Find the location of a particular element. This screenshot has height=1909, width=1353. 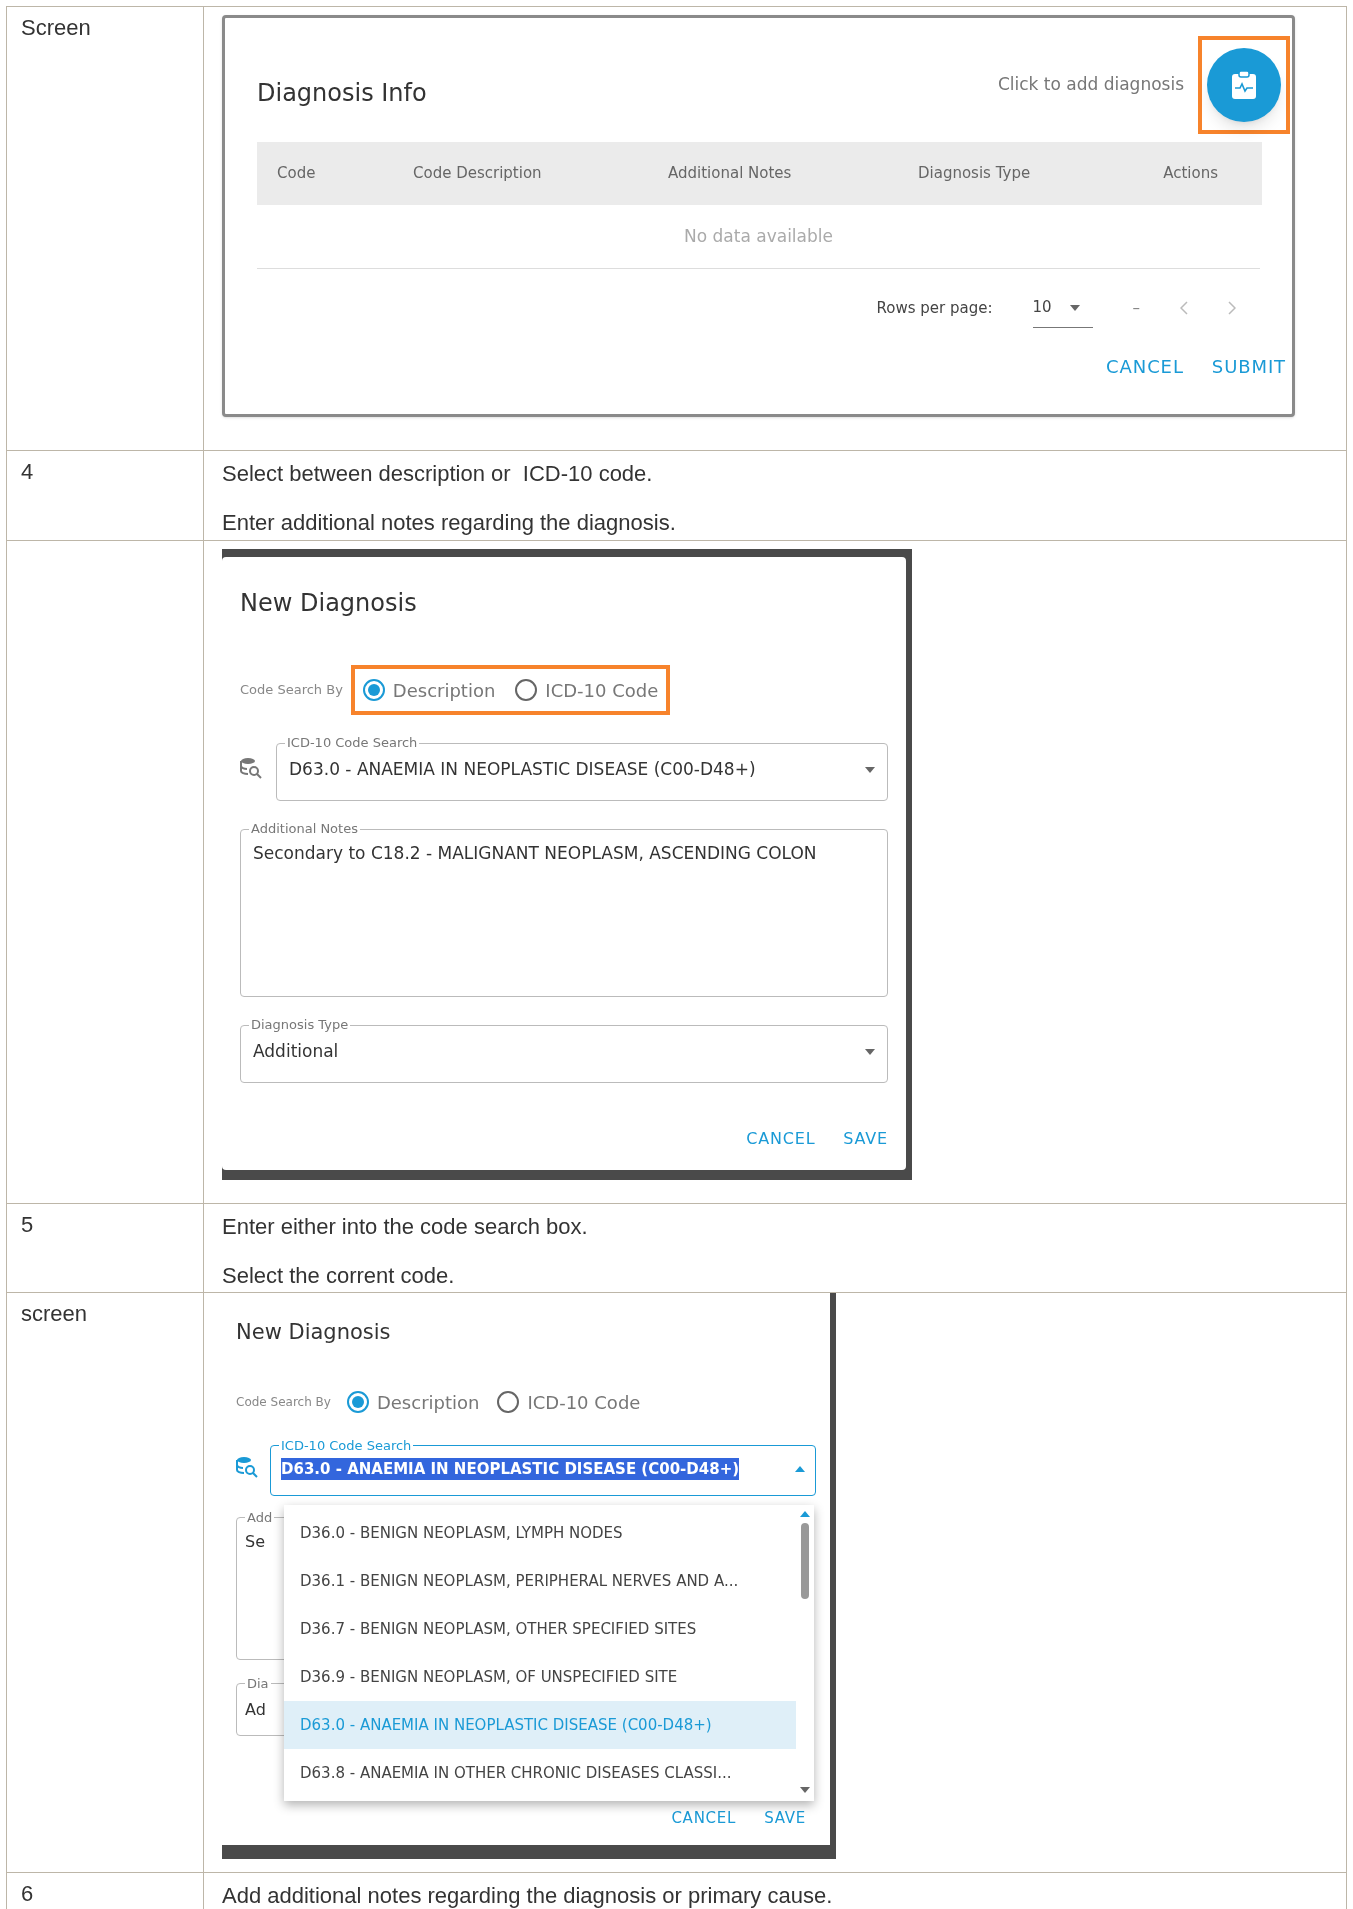

row-label: 5 is located at coordinates (27, 1224).